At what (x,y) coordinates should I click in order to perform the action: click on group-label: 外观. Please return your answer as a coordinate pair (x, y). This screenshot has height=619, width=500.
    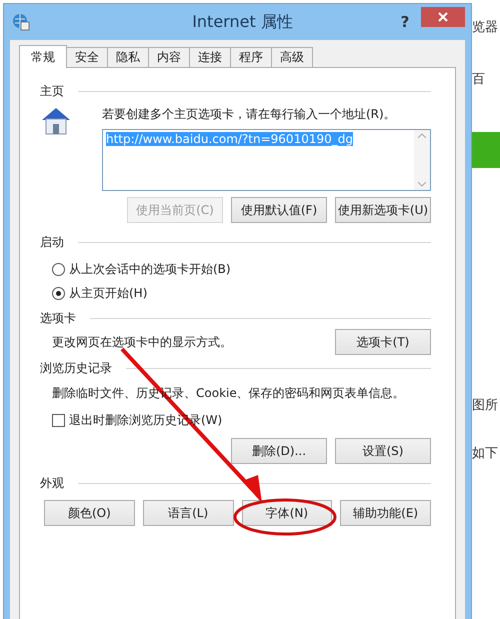
    Looking at the image, I should click on (52, 483).